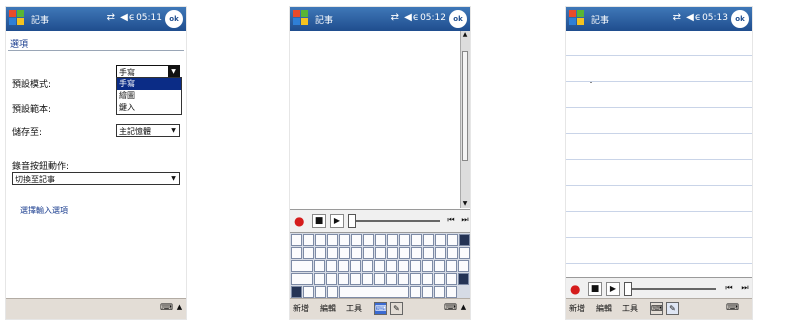 The width and height of the screenshot is (792, 322). What do you see at coordinates (729, 288) in the screenshot?
I see `rewind-icon: ⏮` at bounding box center [729, 288].